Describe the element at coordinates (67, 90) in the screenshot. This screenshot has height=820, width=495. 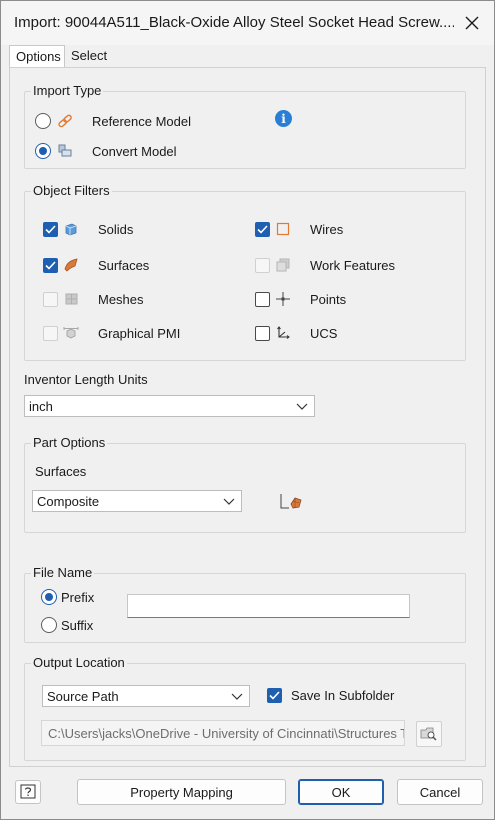
I see `import-type-label: Import Type` at that location.